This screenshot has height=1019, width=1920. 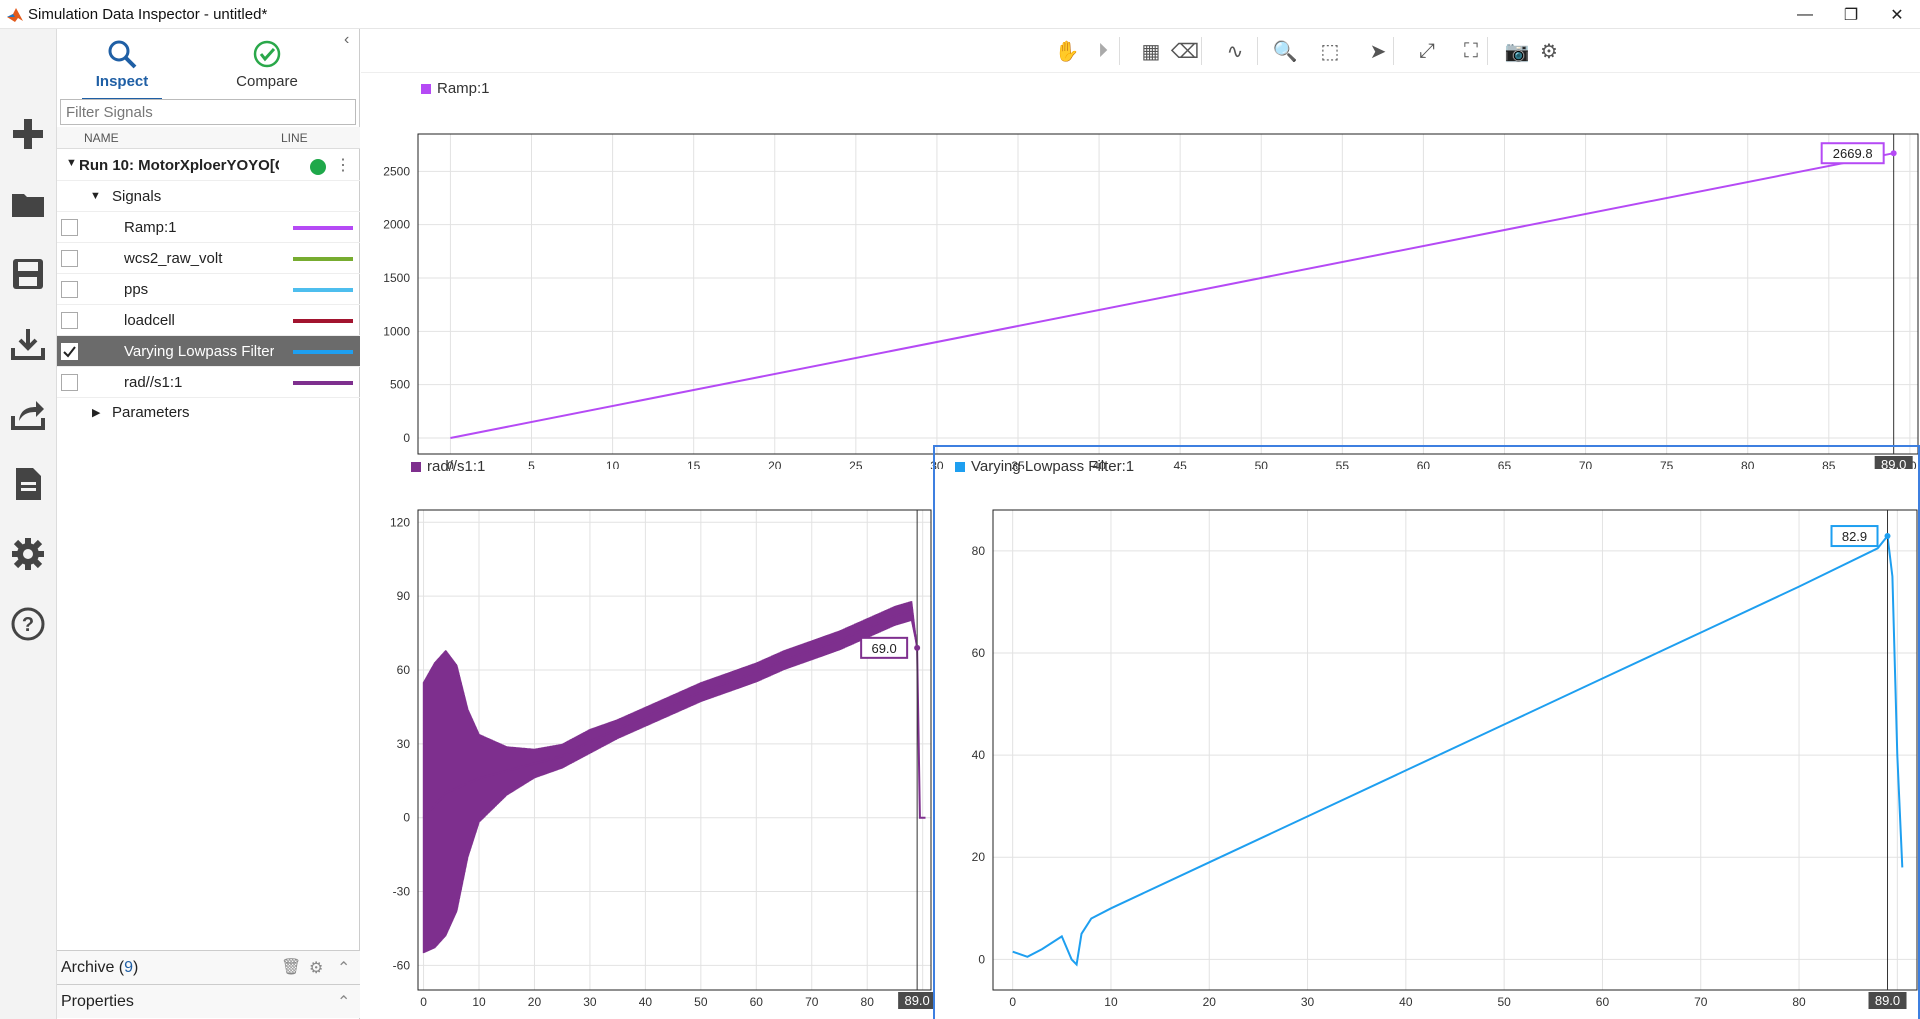 I want to click on properties-collapse-icon: ⌃, so click(x=343, y=1002).